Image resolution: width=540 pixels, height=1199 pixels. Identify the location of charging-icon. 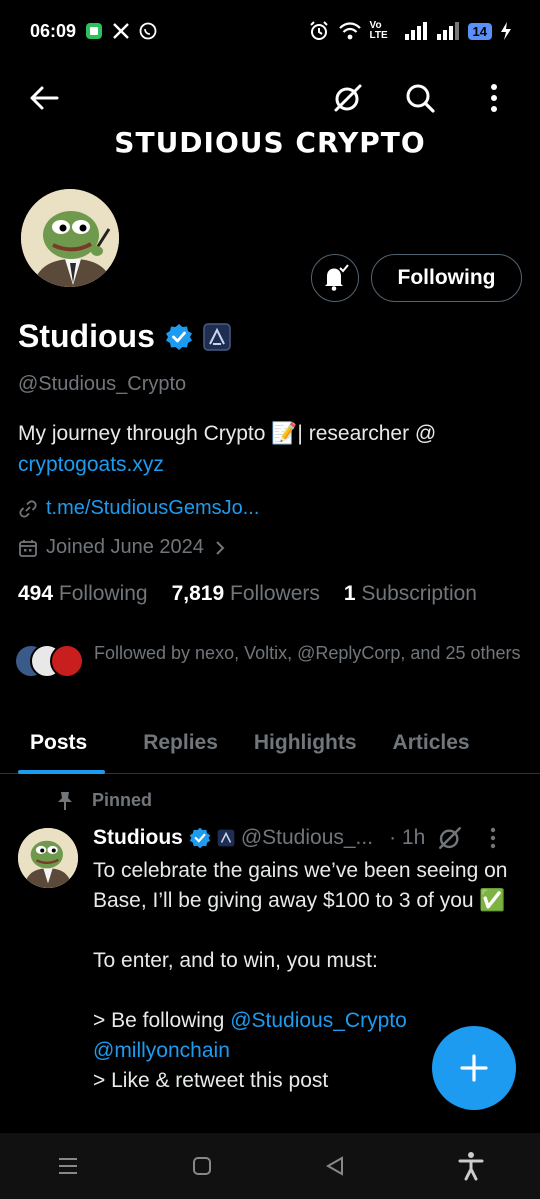
(506, 31).